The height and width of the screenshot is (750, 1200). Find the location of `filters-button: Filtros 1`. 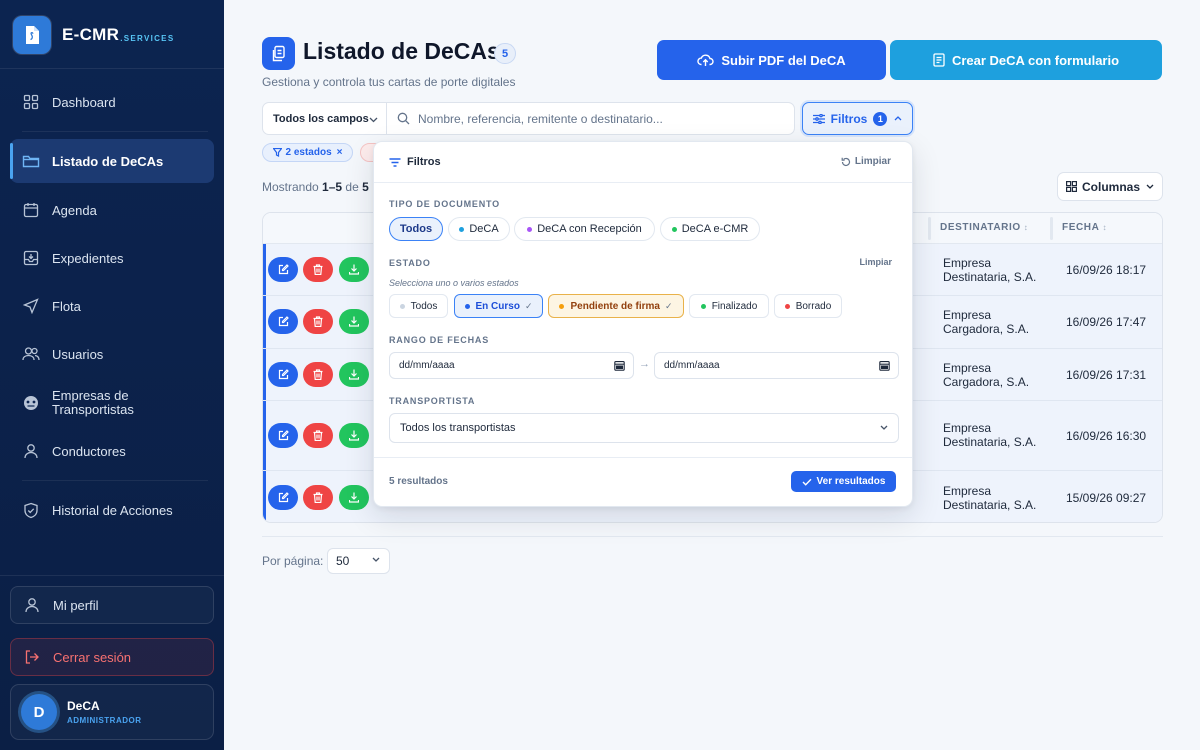

filters-button: Filtros 1 is located at coordinates (857, 118).